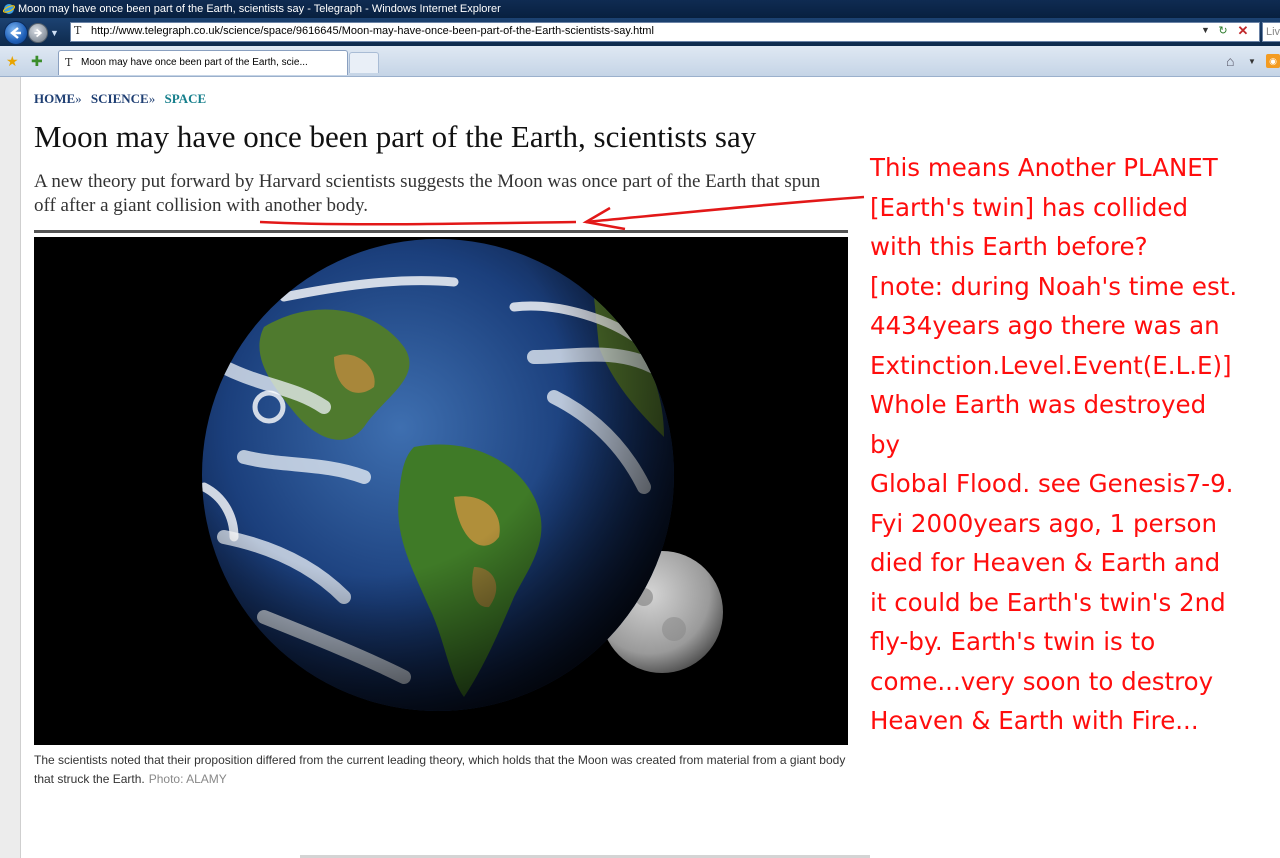 The width and height of the screenshot is (1280, 858). I want to click on live-search-input: Liv, so click(1271, 32).